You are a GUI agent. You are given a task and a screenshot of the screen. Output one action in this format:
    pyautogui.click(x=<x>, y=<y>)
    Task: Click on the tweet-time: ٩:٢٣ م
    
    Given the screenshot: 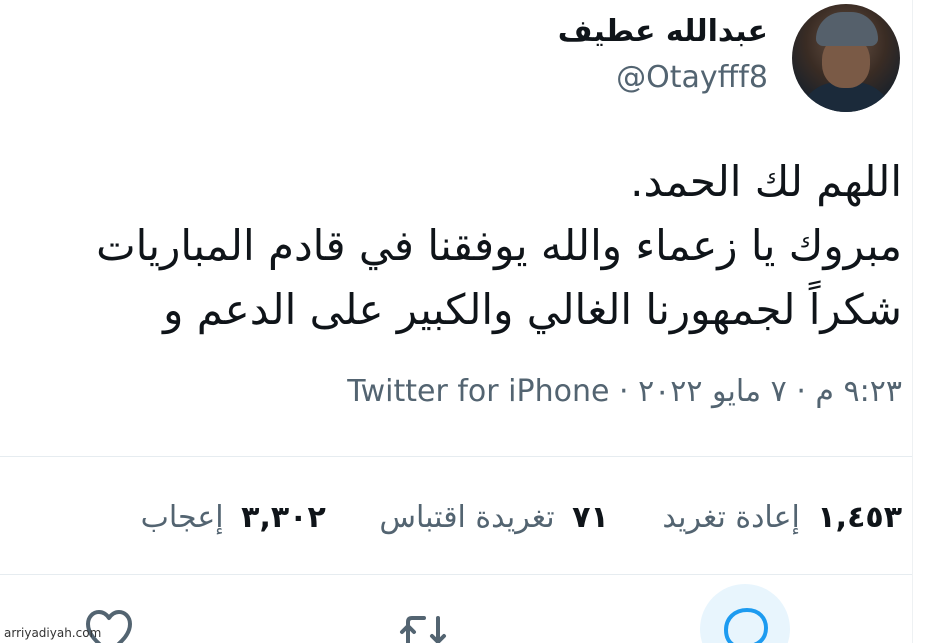 What is the action you would take?
    pyautogui.click(x=858, y=391)
    